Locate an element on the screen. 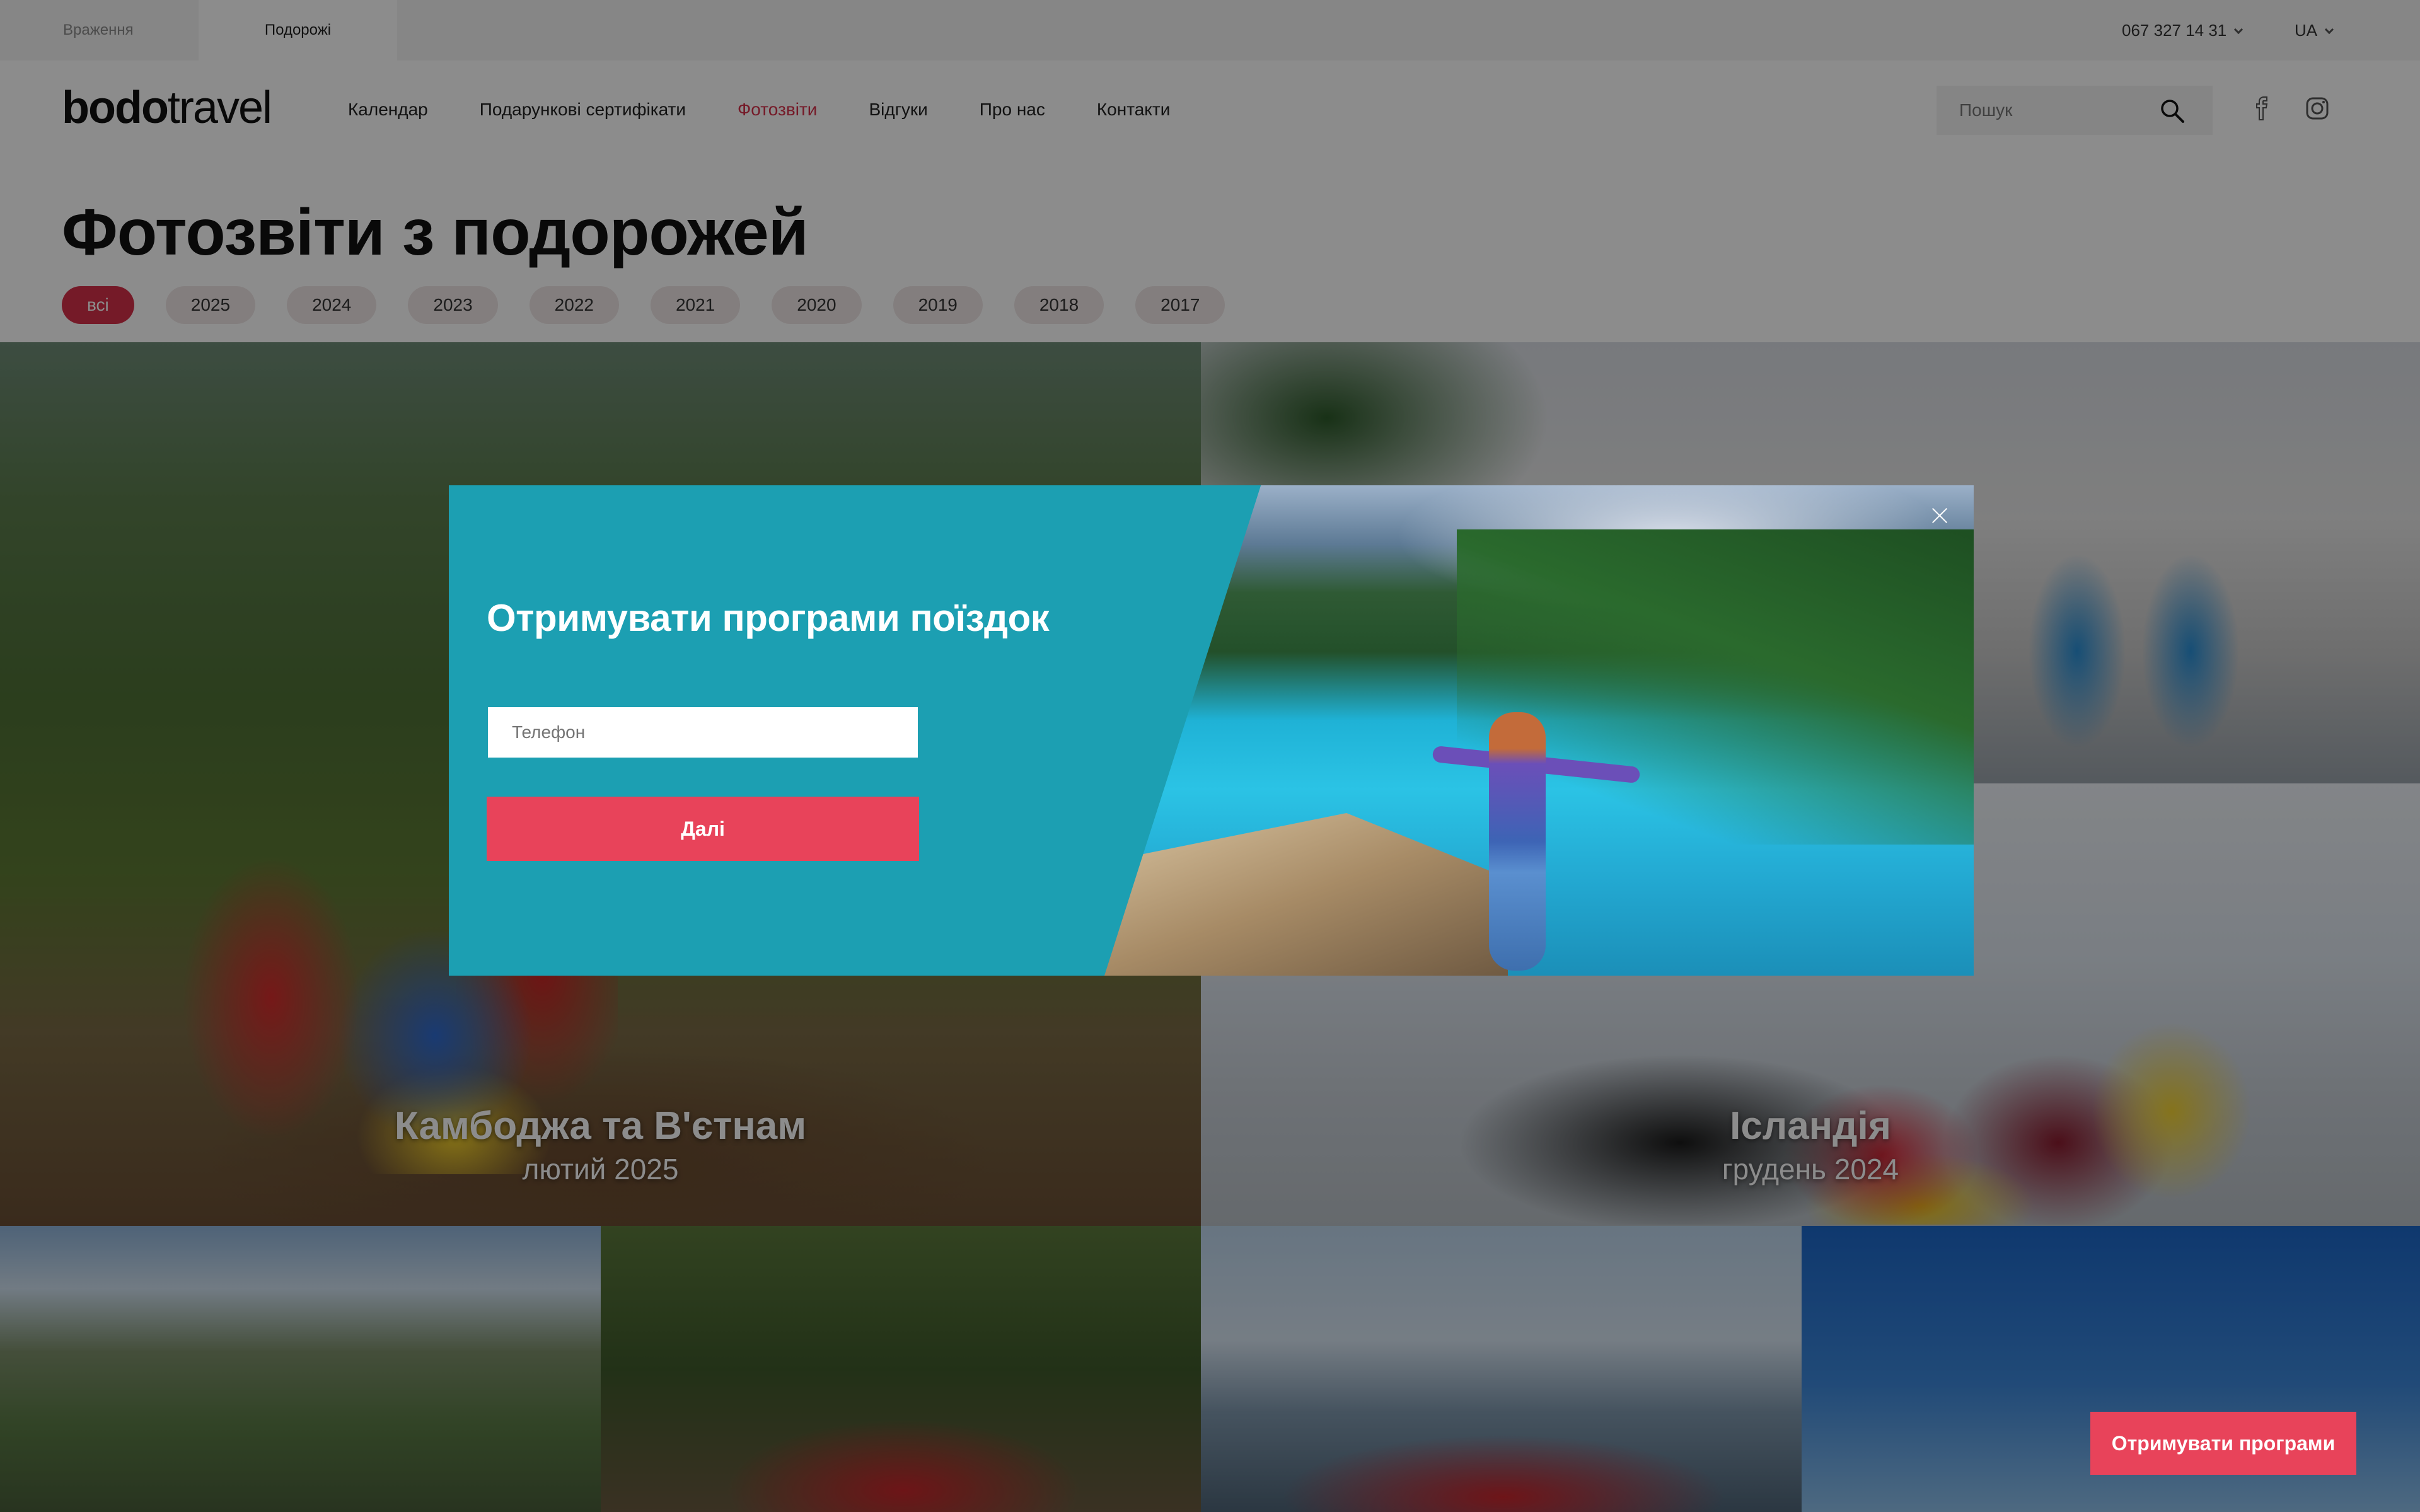 The width and height of the screenshot is (2420, 1512). photo-rock is located at coordinates (1306, 894).